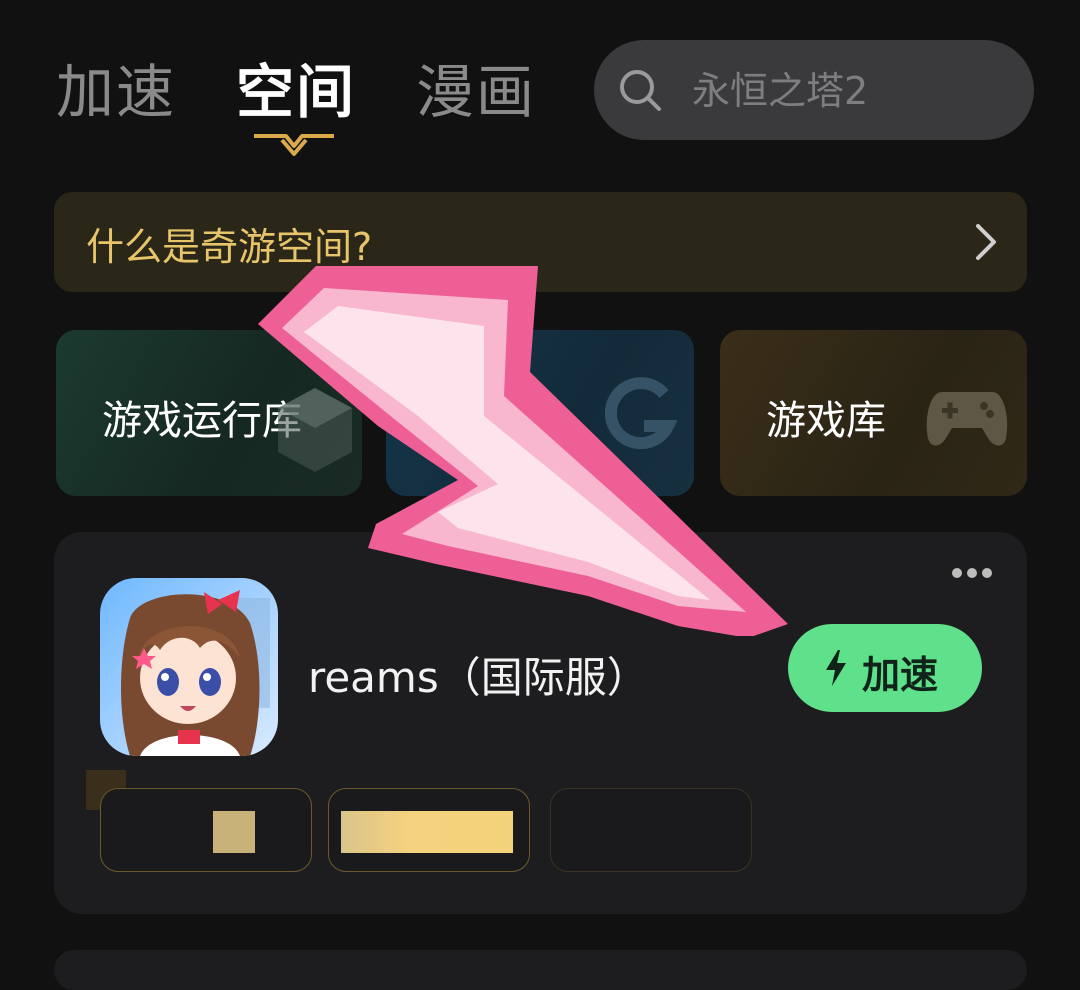 This screenshot has height=990, width=1080. Describe the element at coordinates (900, 675) in the screenshot. I see `accelerate-button-label: 加速` at that location.